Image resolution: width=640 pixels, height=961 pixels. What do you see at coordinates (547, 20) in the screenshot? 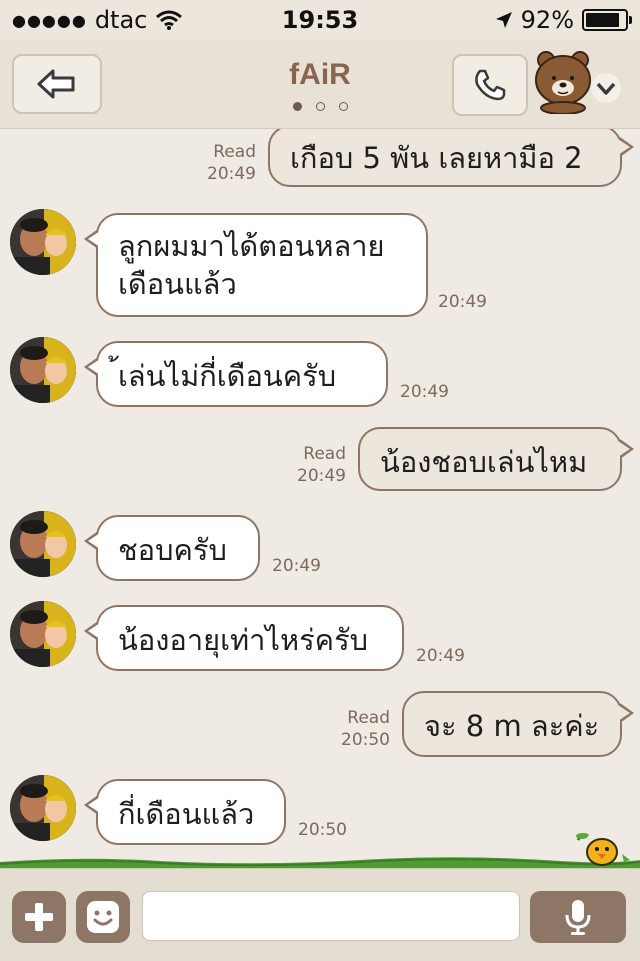
I see `battery-percent: 92%` at bounding box center [547, 20].